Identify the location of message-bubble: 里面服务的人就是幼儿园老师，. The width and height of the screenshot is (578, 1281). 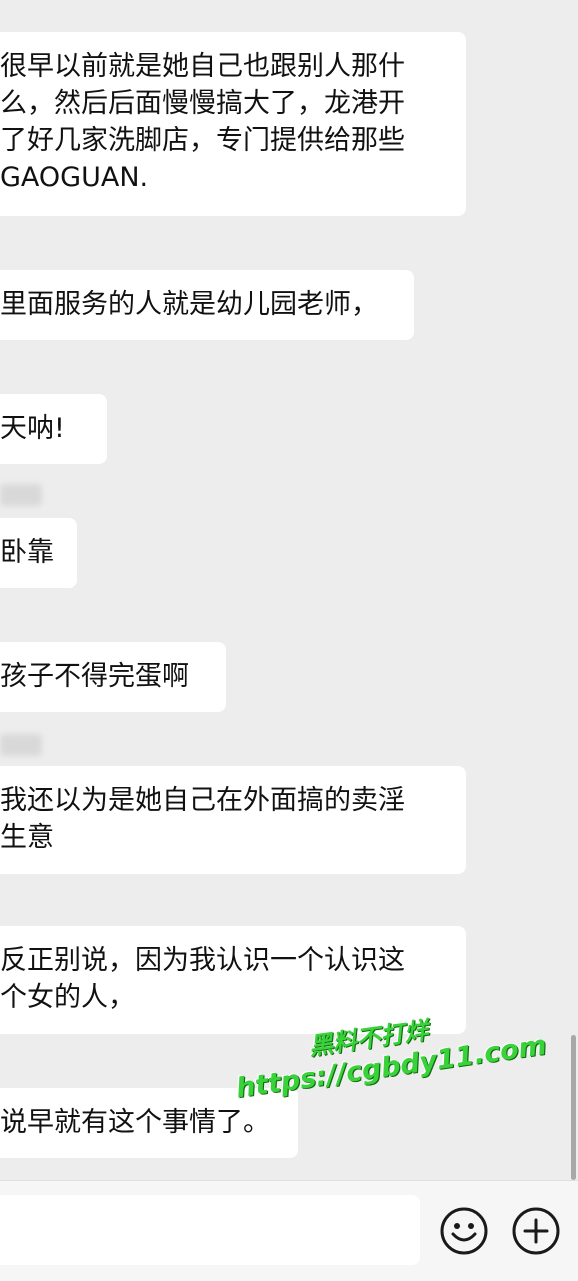
(207, 305).